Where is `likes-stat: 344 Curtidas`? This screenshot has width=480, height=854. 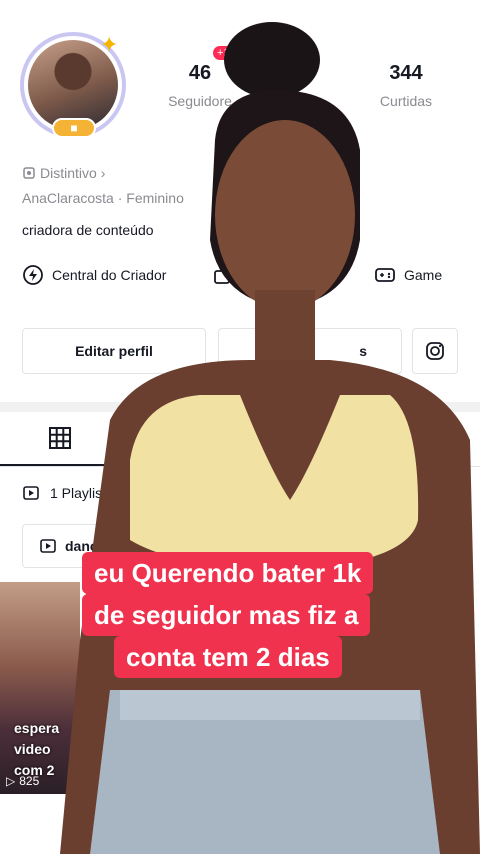 likes-stat: 344 Curtidas is located at coordinates (406, 85).